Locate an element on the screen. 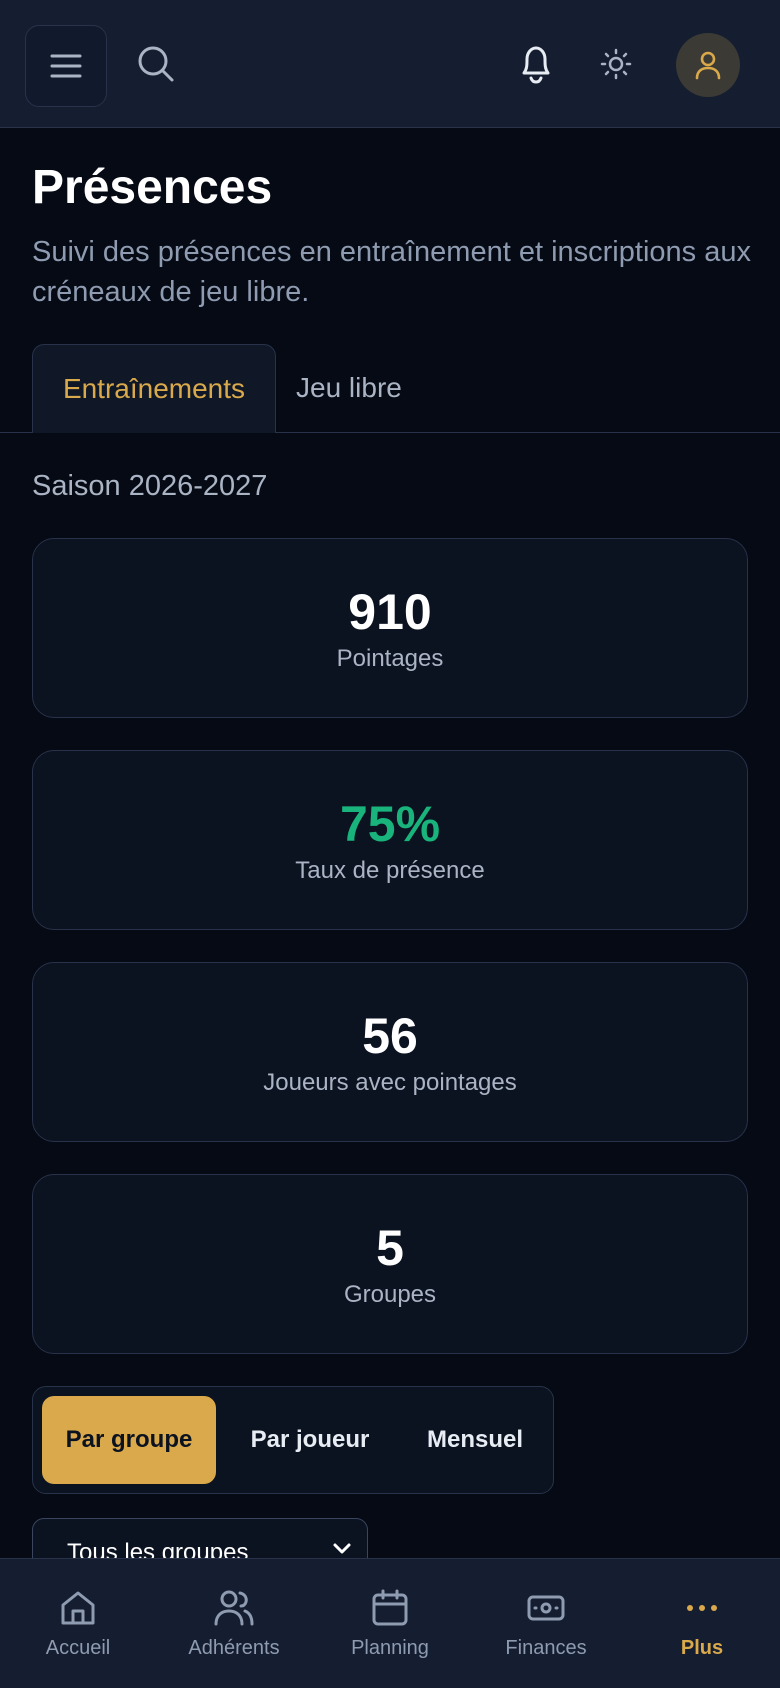  view-mode-par-joueur: Par joueur is located at coordinates (310, 1440).